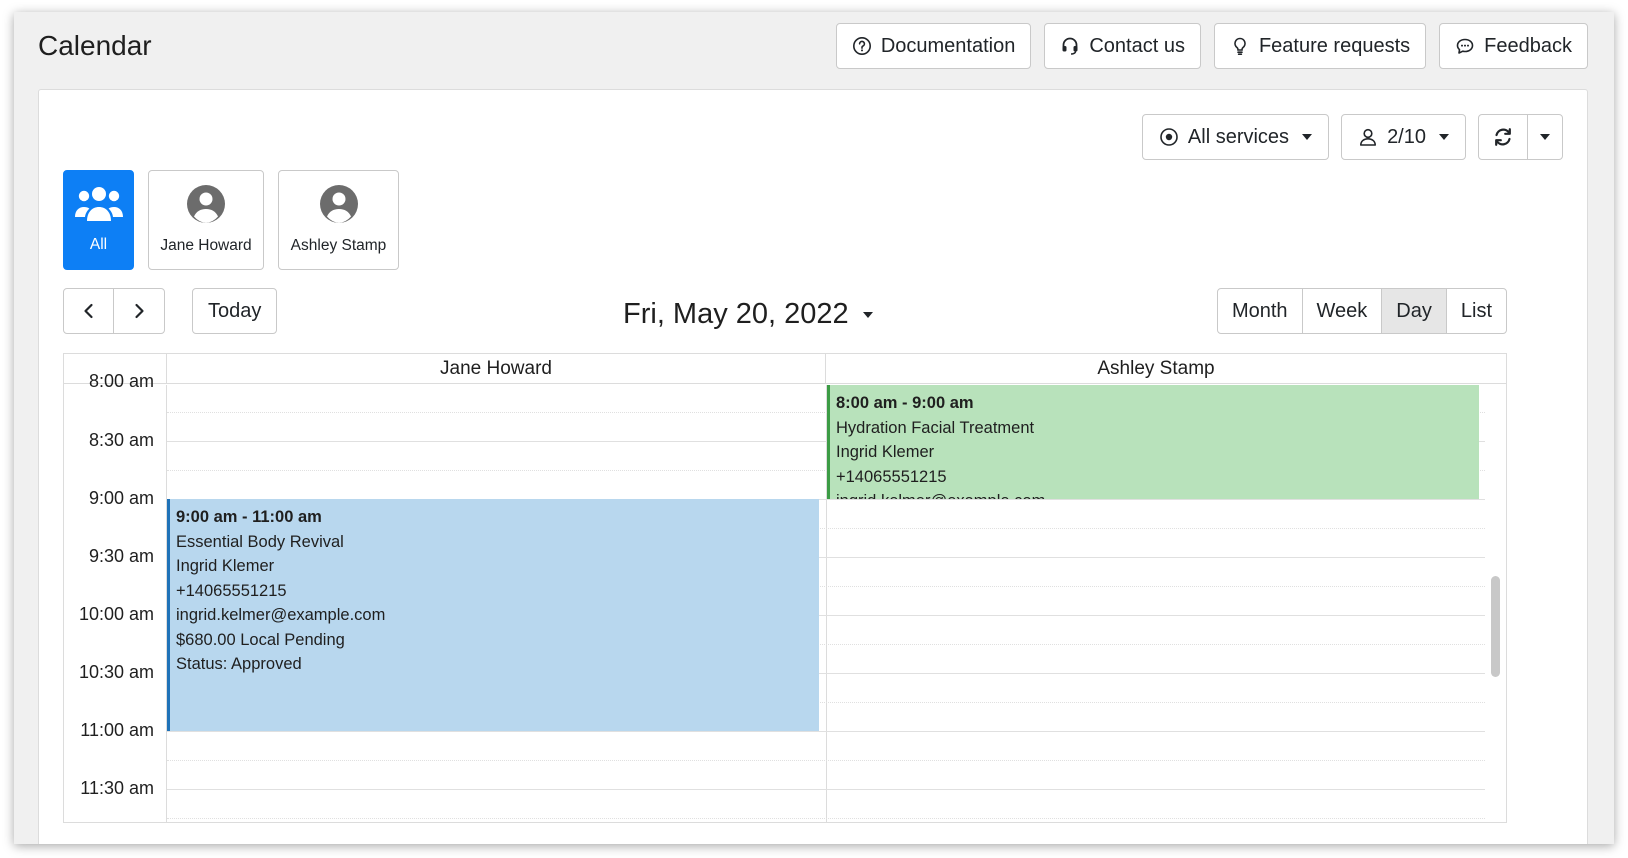 This screenshot has height=858, width=1628. What do you see at coordinates (1156, 368) in the screenshot?
I see `resource-header-ashley-stamp: Ashley Stamp` at bounding box center [1156, 368].